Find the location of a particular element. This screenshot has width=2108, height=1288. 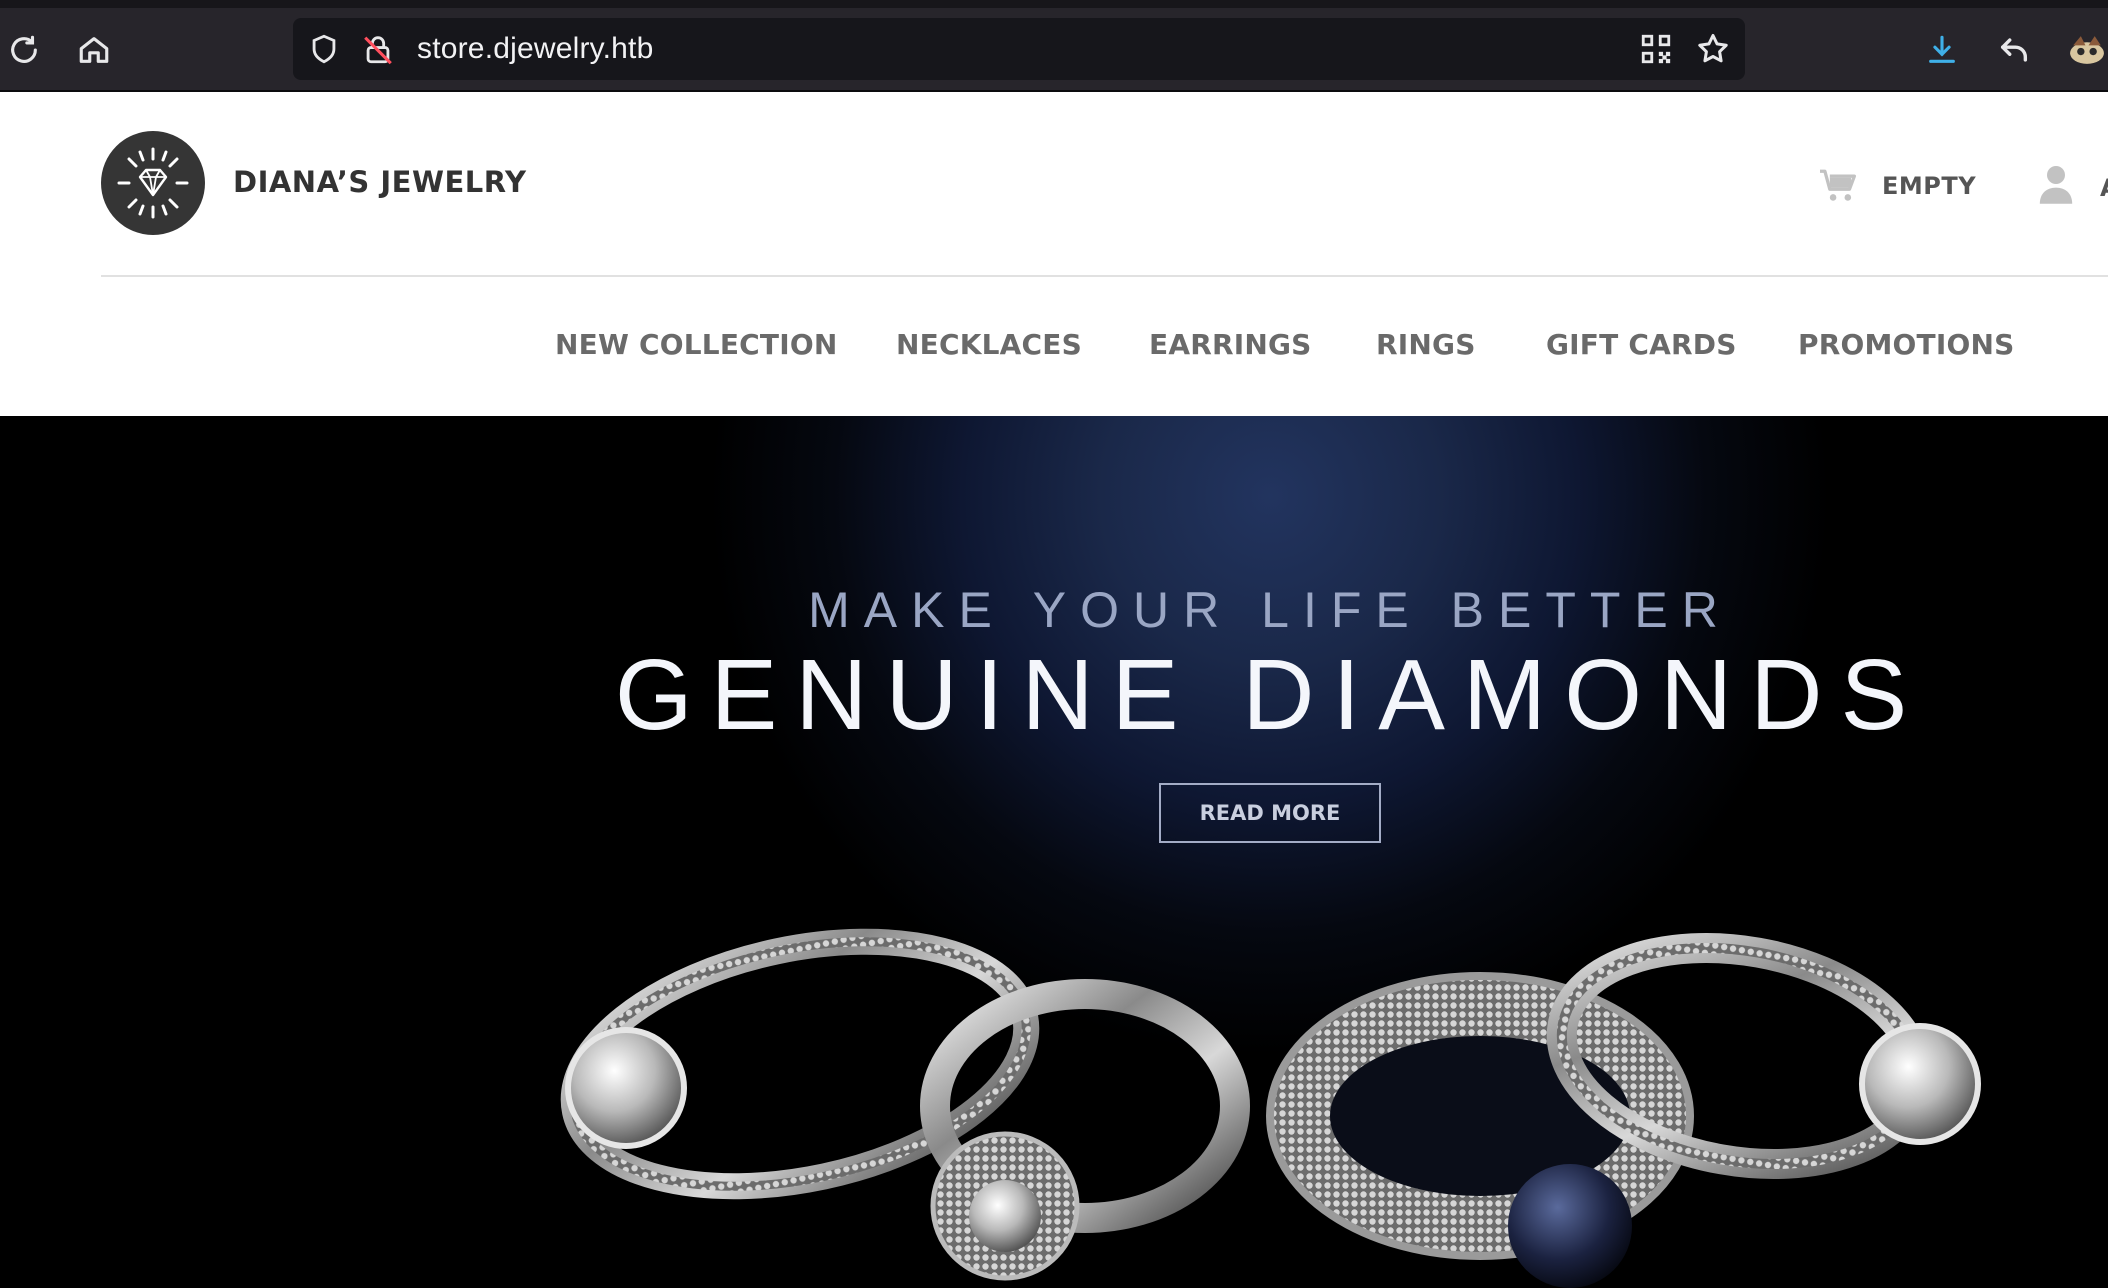

downloads-button is located at coordinates (1942, 50).